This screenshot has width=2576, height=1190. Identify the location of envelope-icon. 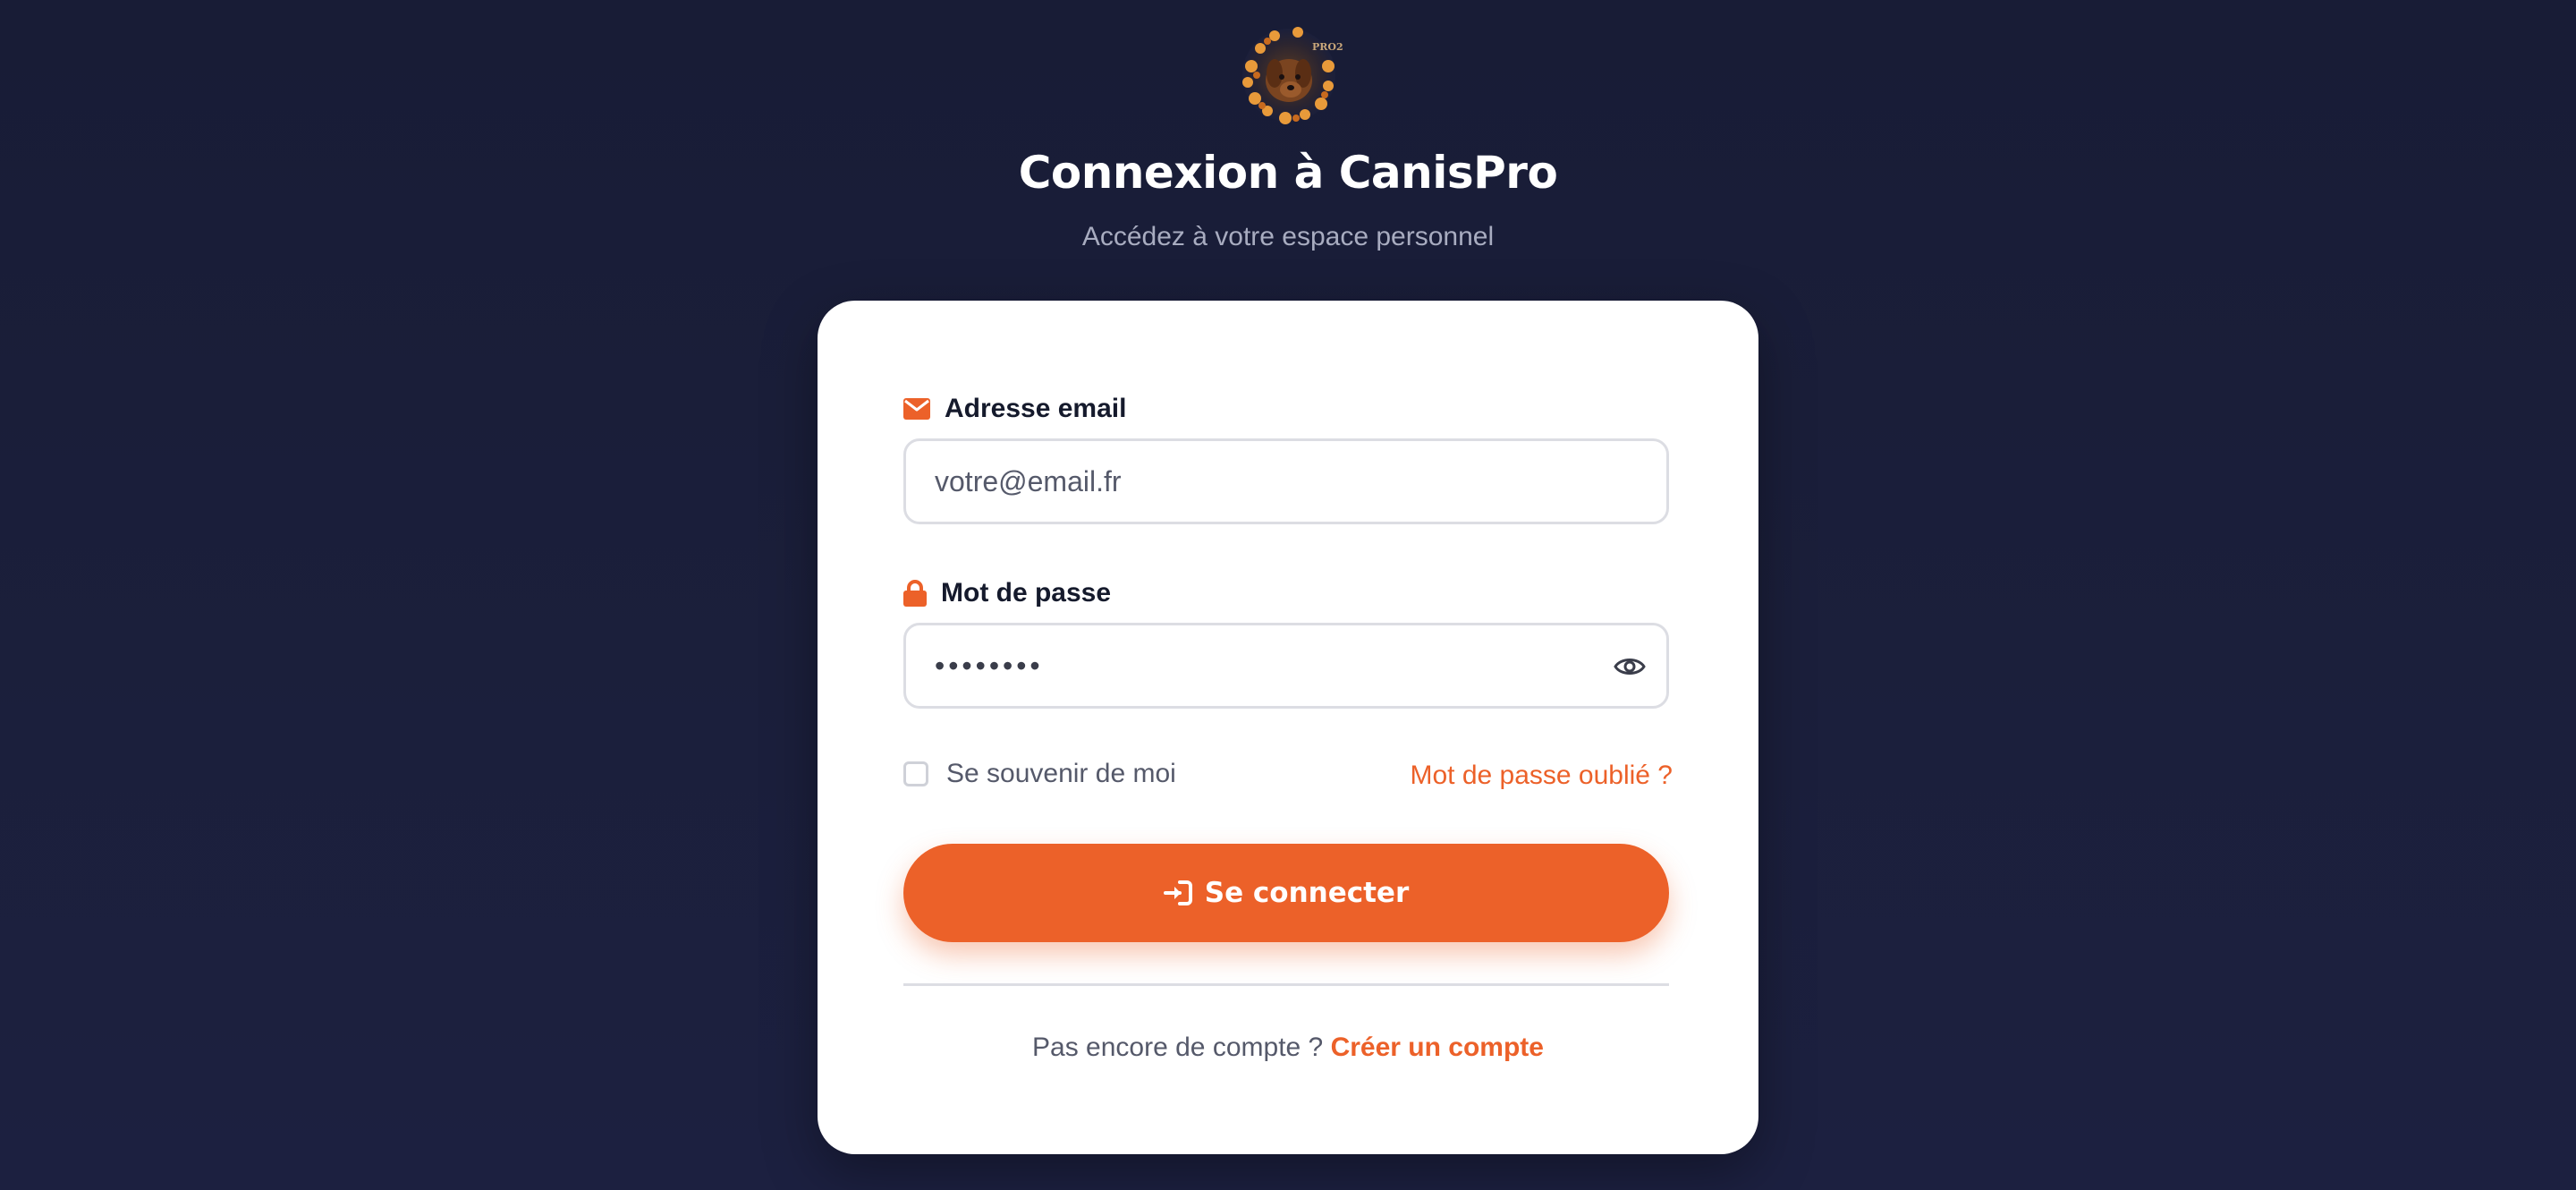
(916, 409).